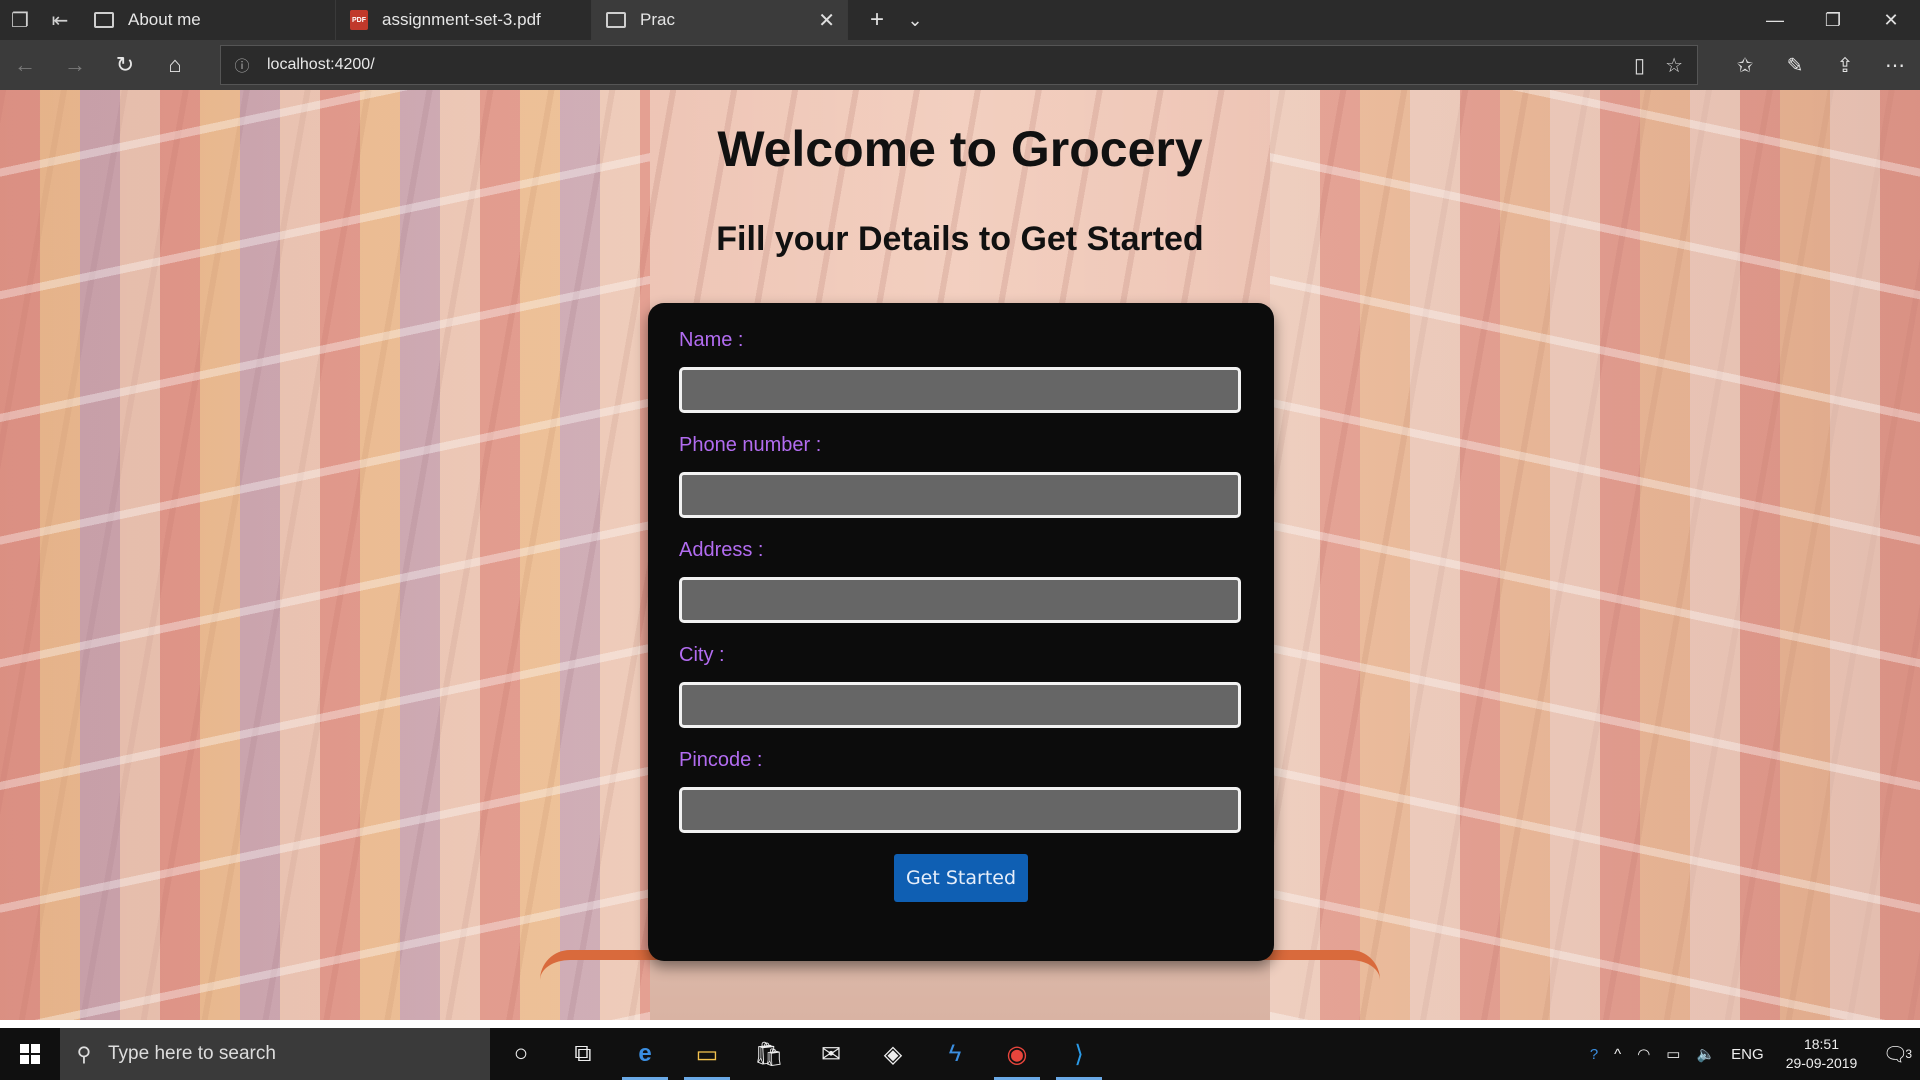  Describe the element at coordinates (359, 20) in the screenshot. I see `pdf-icon: PDF` at that location.